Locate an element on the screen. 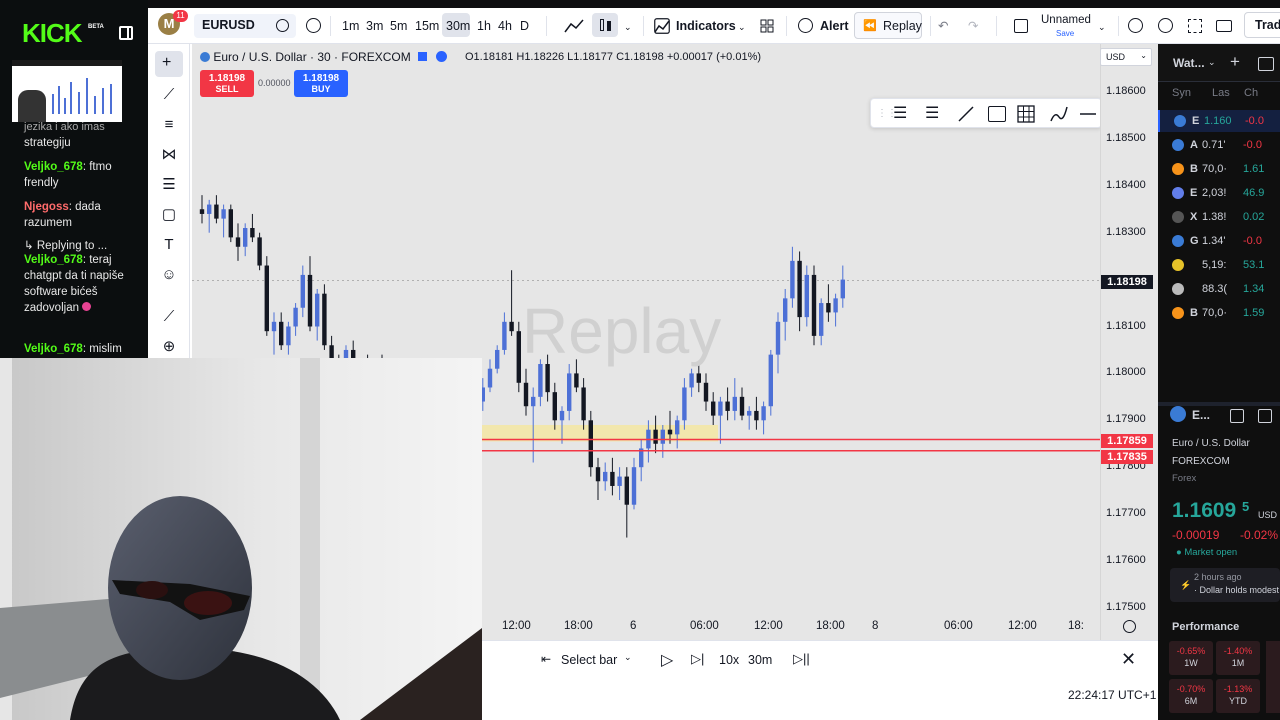 The image size is (1280, 720). watchlist-row: B 70,0· 1.59 is located at coordinates (1219, 313).